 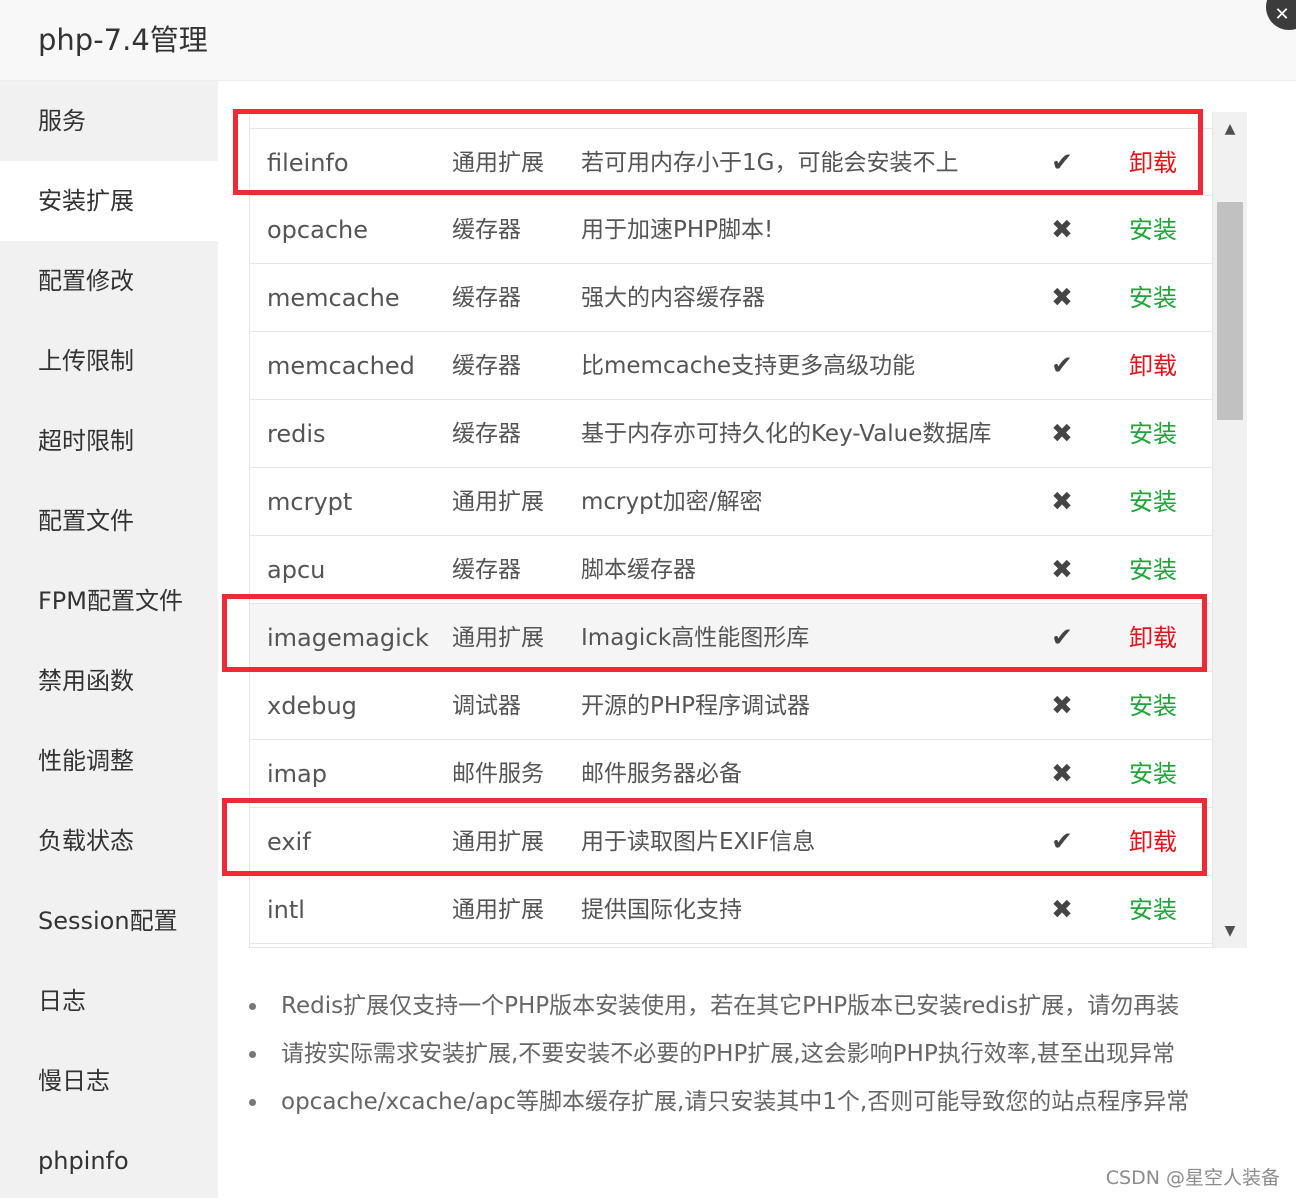 What do you see at coordinates (109, 1161) in the screenshot?
I see `sidebar-item: phpinfo` at bounding box center [109, 1161].